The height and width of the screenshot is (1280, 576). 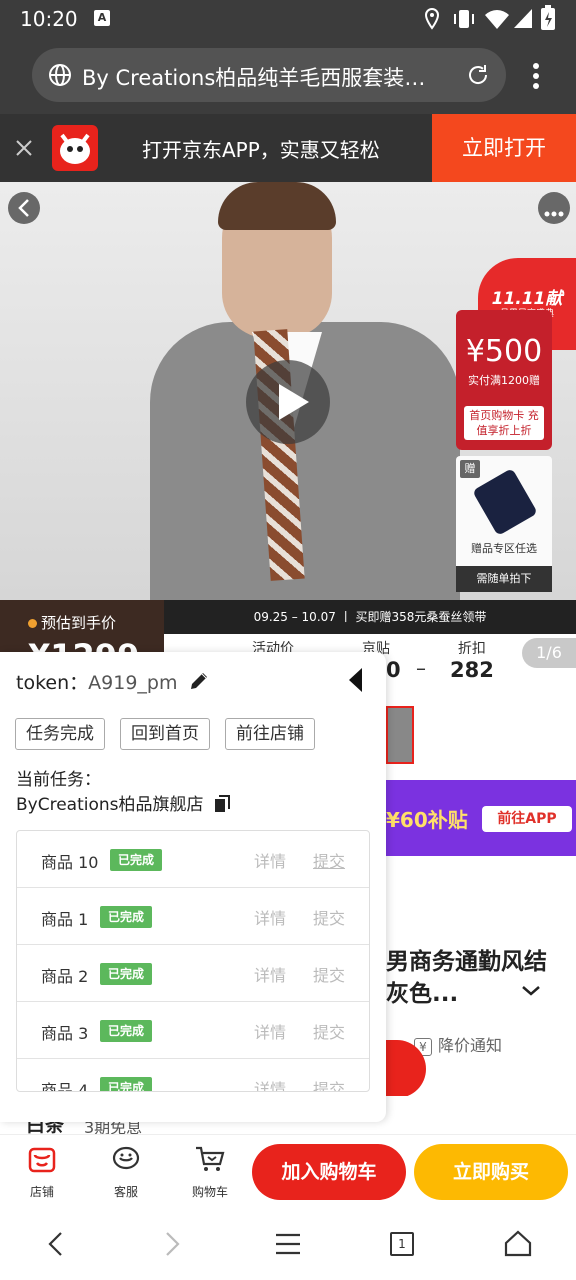 I want to click on jd-app-logo, so click(x=75, y=148).